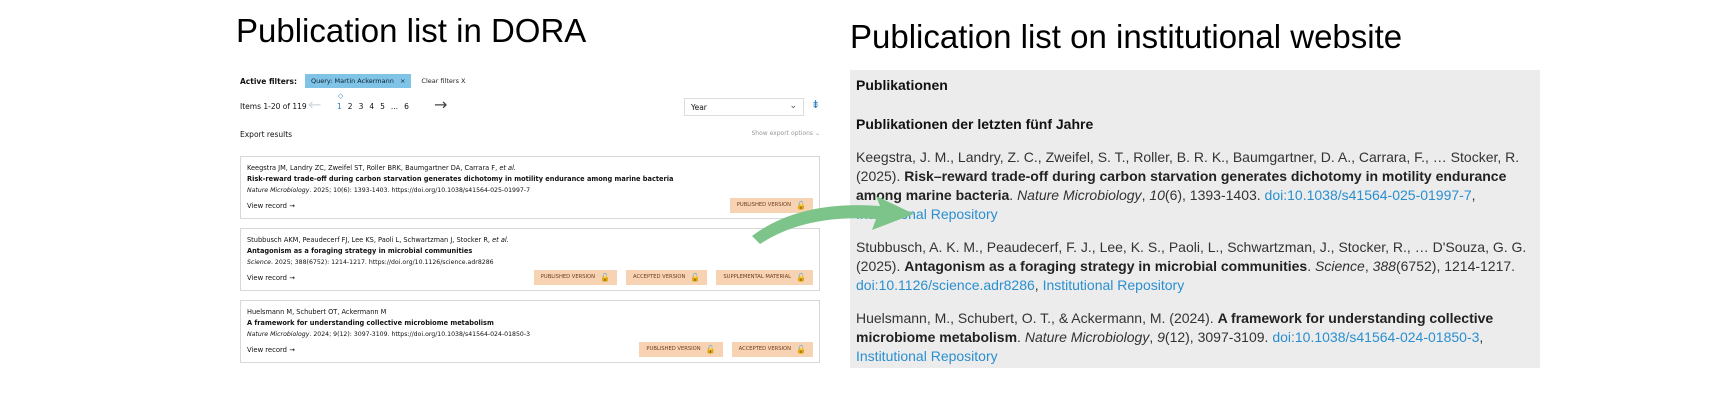  What do you see at coordinates (341, 96) in the screenshot?
I see `current-page-marker-icon: ◇` at bounding box center [341, 96].